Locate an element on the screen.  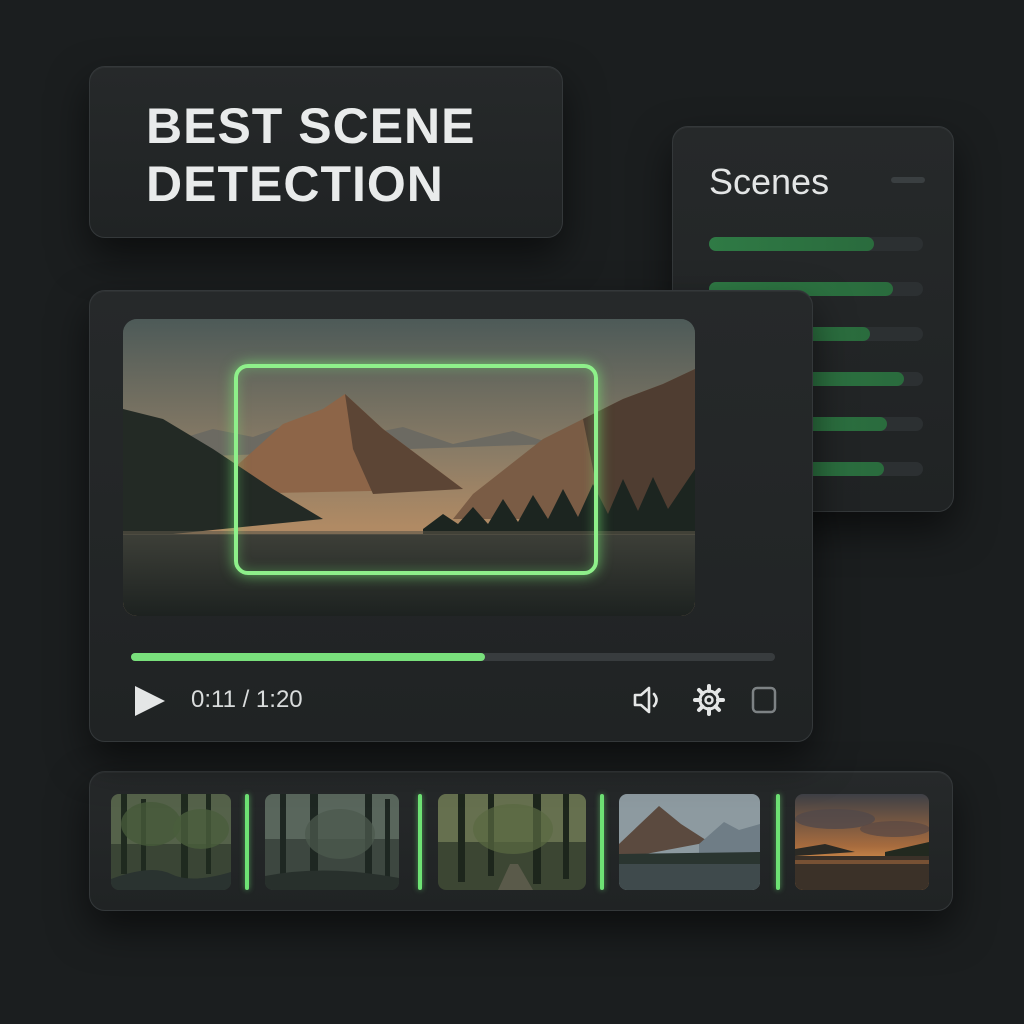
volume-button is located at coordinates (648, 700).